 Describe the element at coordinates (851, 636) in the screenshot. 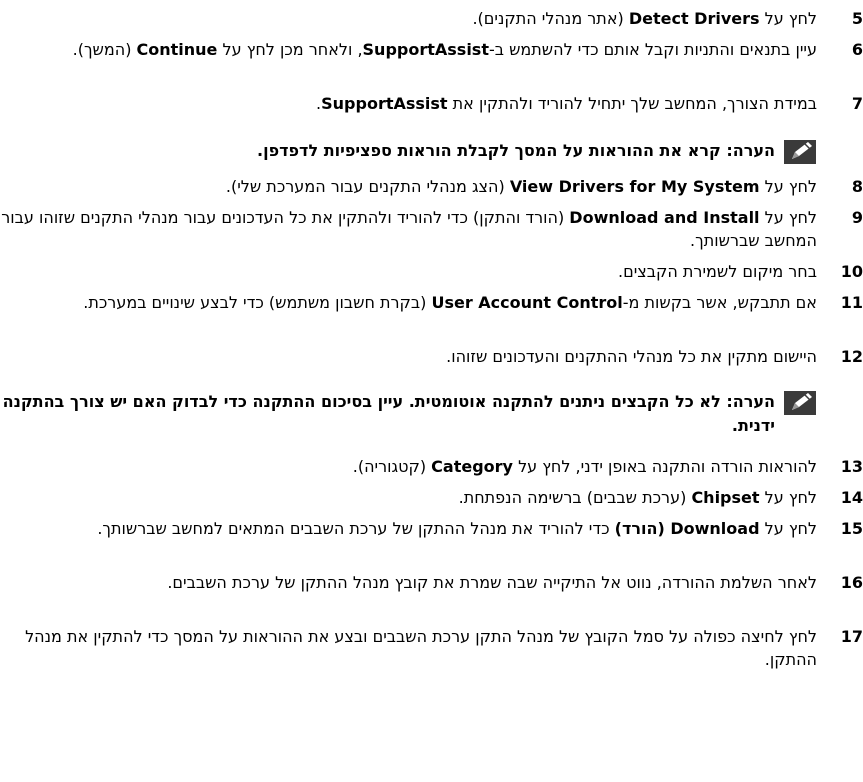

I see `step-number: 17` at that location.